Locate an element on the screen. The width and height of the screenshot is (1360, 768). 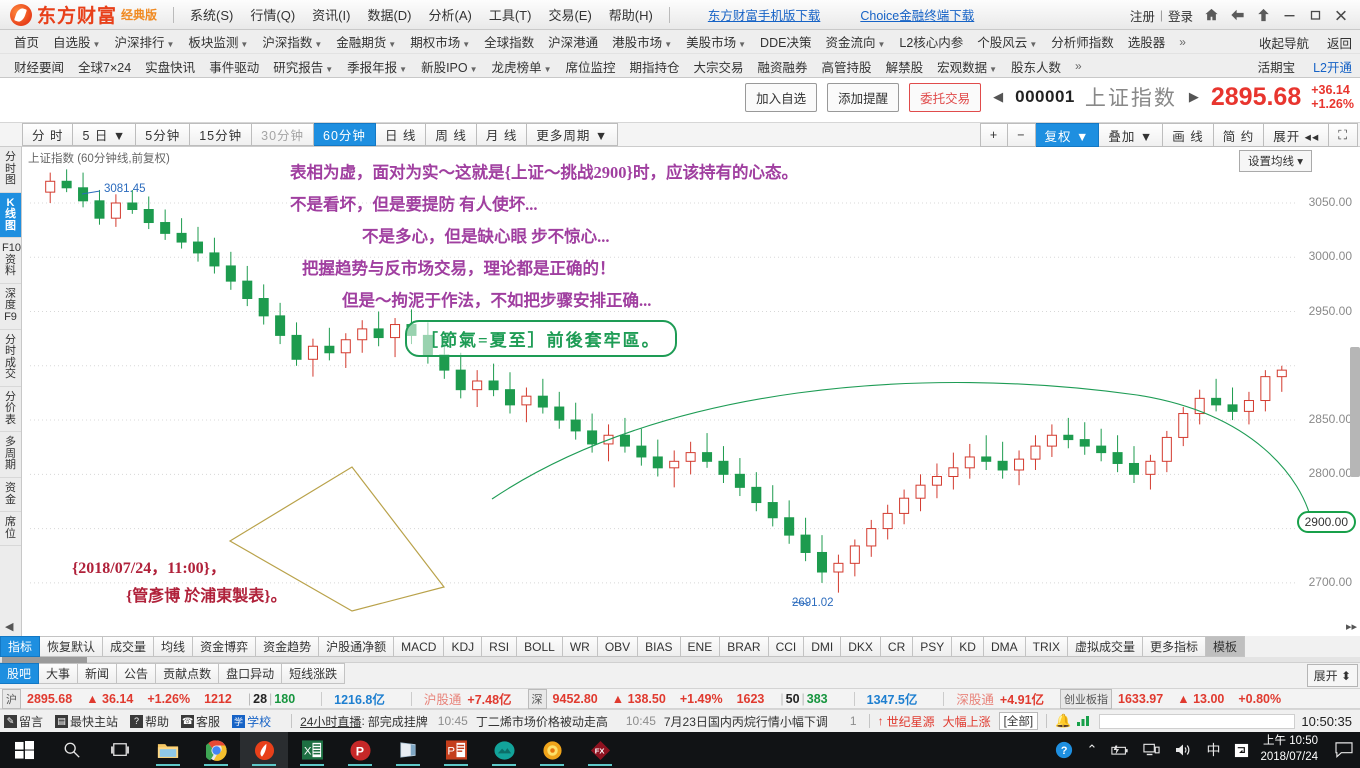
chart-tool-5: 简 约 is located at coordinates (1239, 135).